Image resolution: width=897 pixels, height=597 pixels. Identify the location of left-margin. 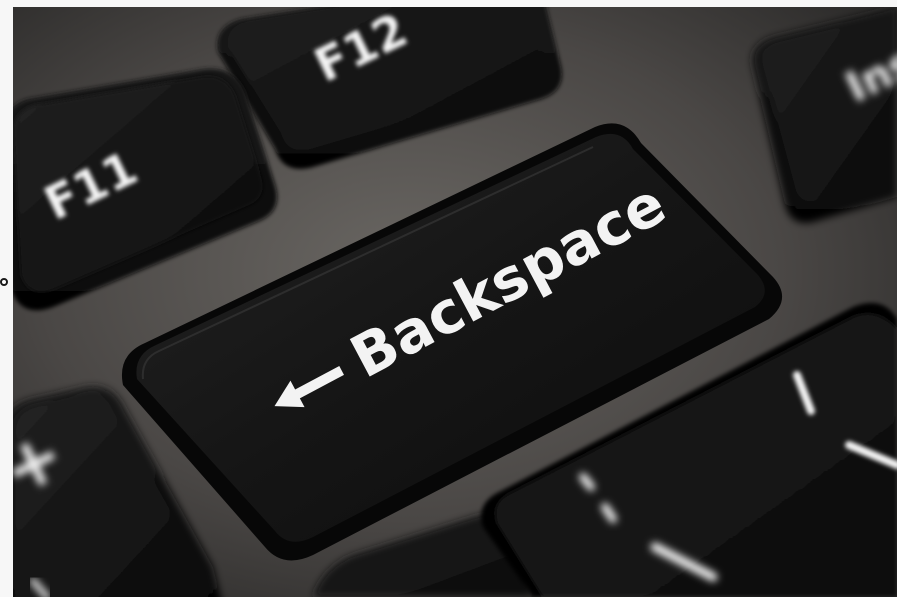
(6, 298).